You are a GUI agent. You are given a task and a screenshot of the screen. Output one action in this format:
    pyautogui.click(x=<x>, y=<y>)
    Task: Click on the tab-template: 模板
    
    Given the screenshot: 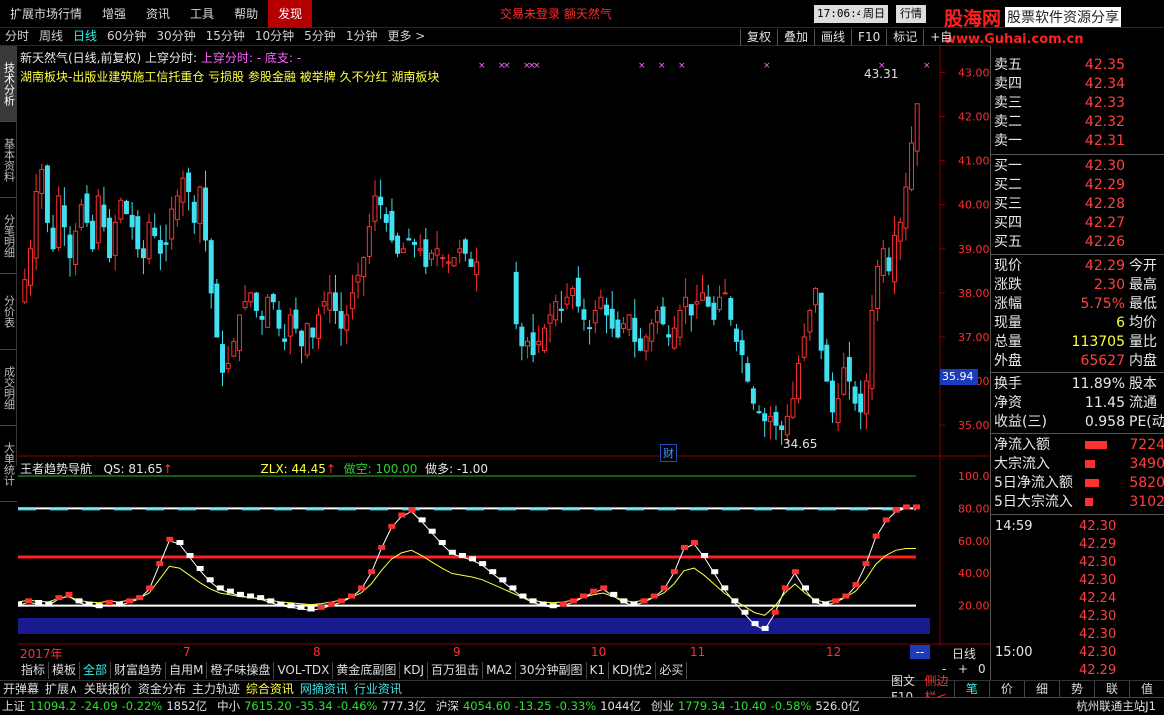 What is the action you would take?
    pyautogui.click(x=65, y=670)
    